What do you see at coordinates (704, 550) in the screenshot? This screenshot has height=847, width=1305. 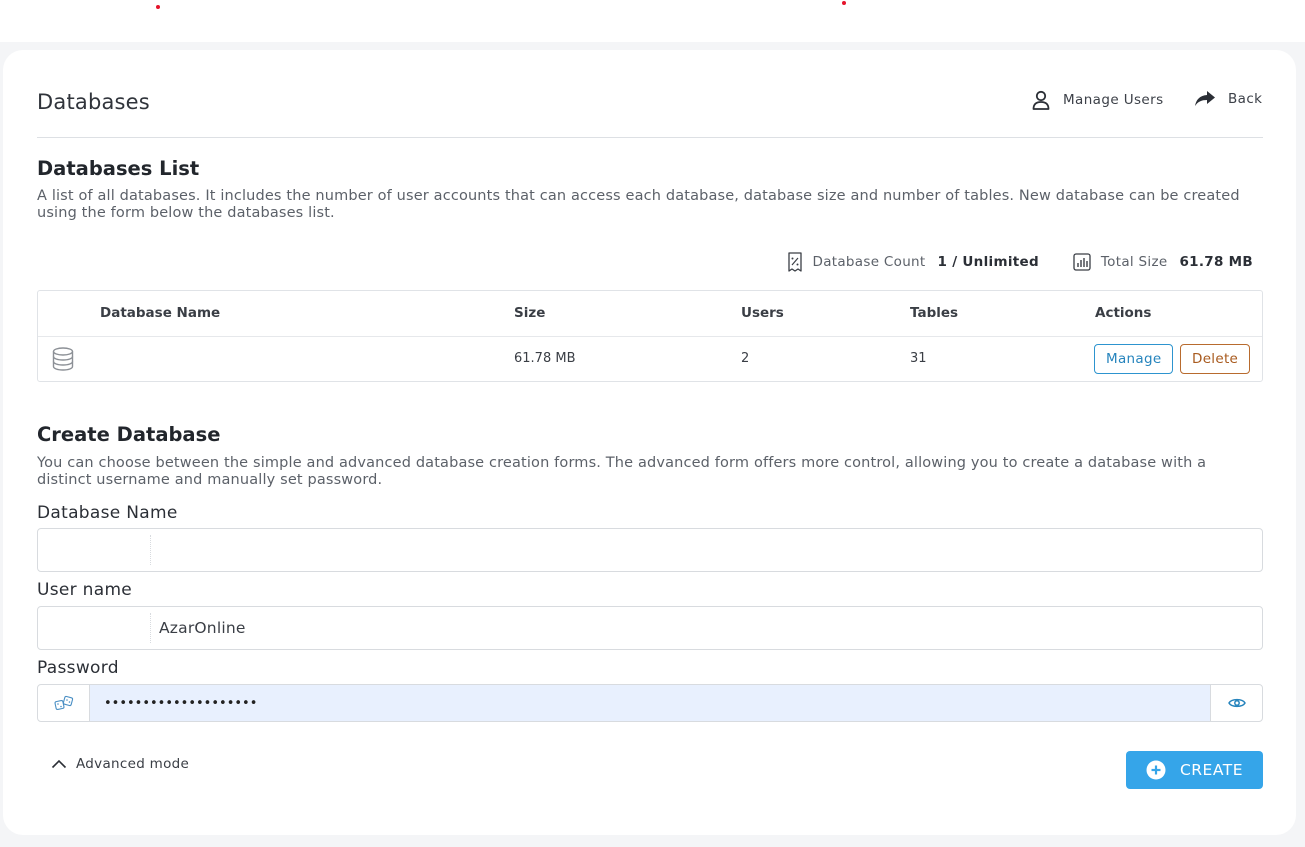 I see `database-name-input` at bounding box center [704, 550].